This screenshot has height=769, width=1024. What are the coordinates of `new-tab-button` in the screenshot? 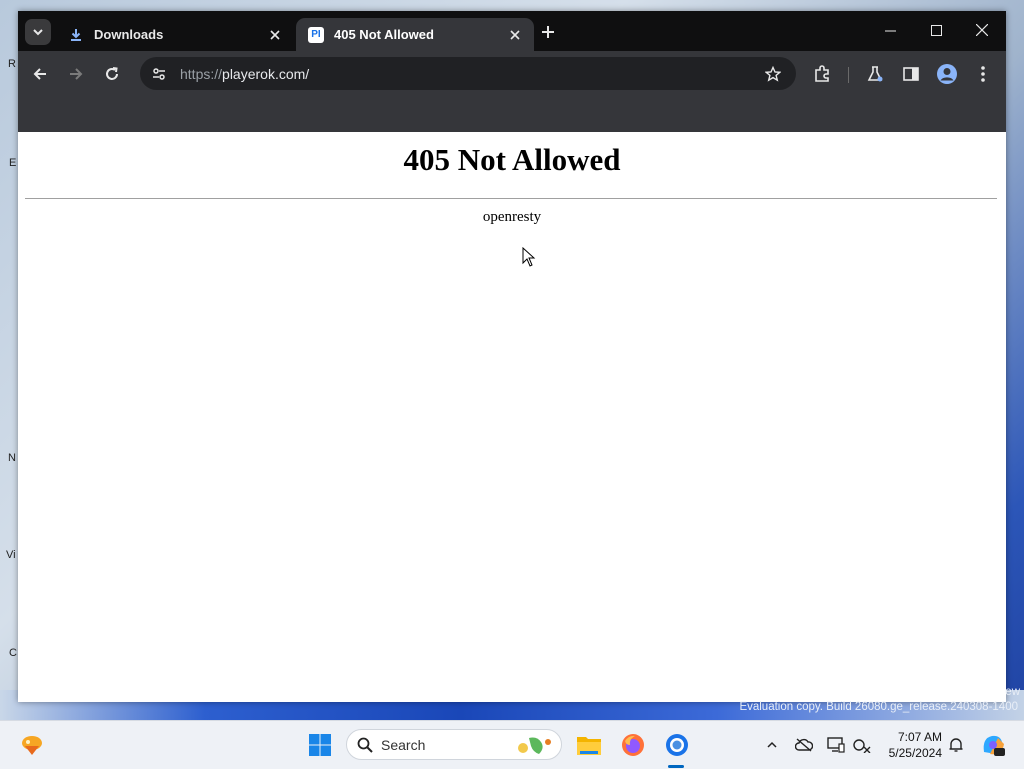 It's located at (548, 32).